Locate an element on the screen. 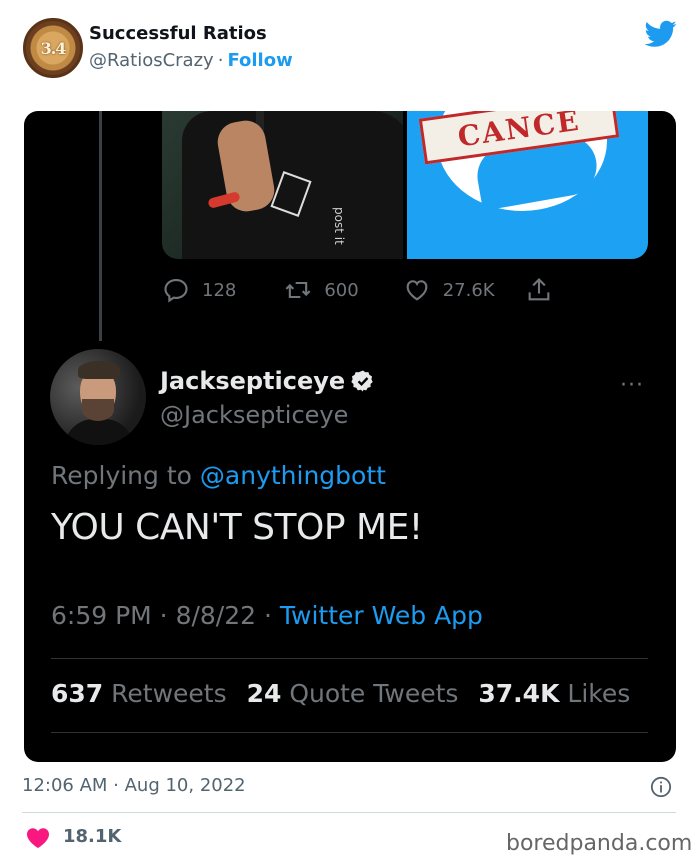 Image resolution: width=700 pixels, height=866 pixels. tweet-meta: 6:59 PM · 8/8/22 · Twitter Web App is located at coordinates (267, 615).